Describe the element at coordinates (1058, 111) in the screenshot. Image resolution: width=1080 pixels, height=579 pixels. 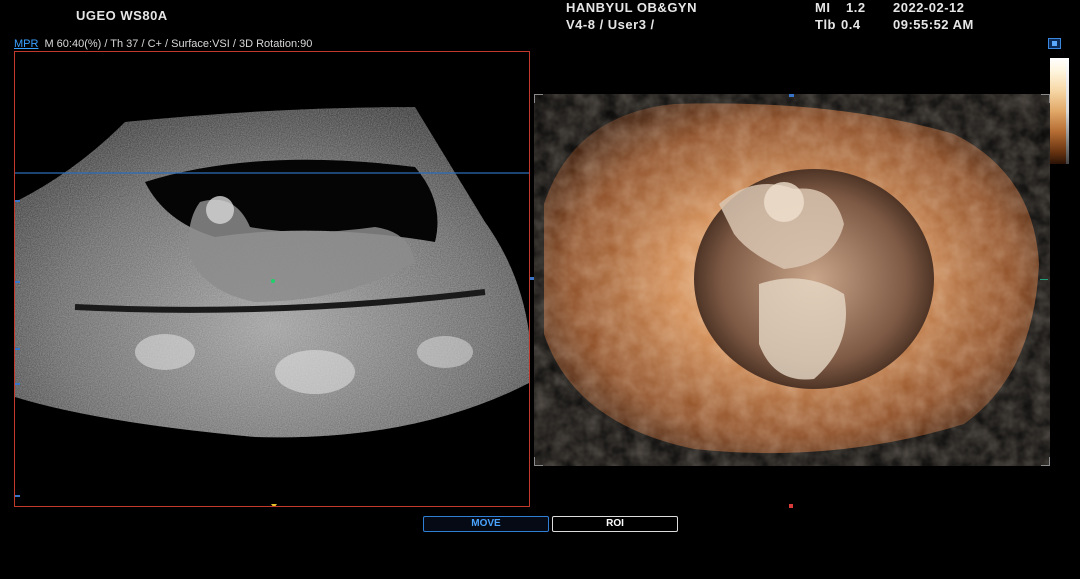
I see `colorbar` at that location.